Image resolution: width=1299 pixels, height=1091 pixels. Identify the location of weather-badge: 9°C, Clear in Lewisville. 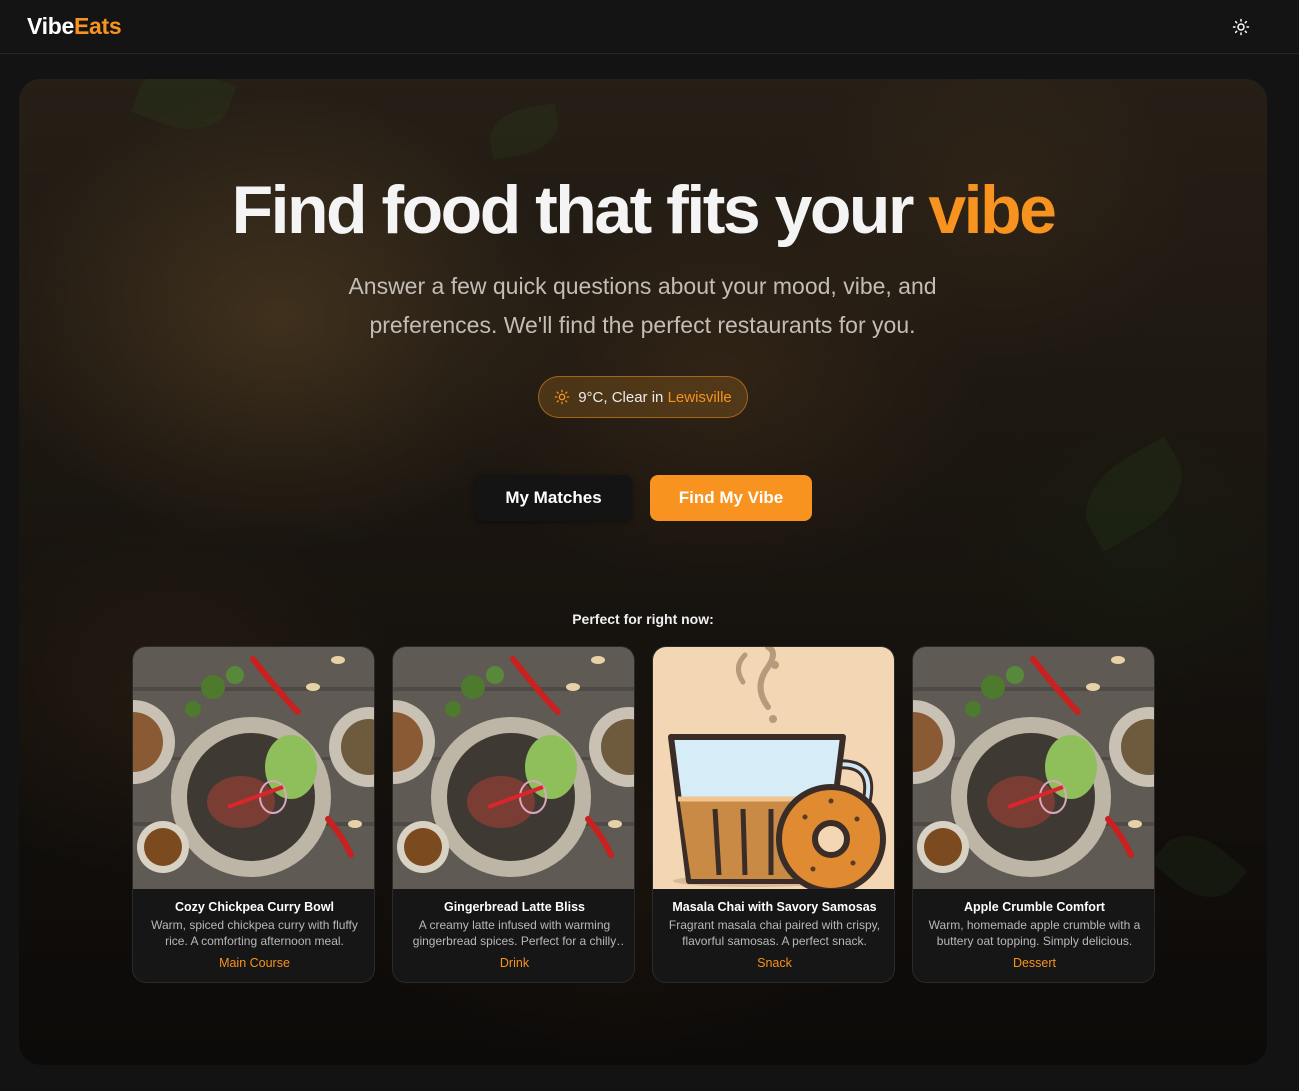
(643, 397).